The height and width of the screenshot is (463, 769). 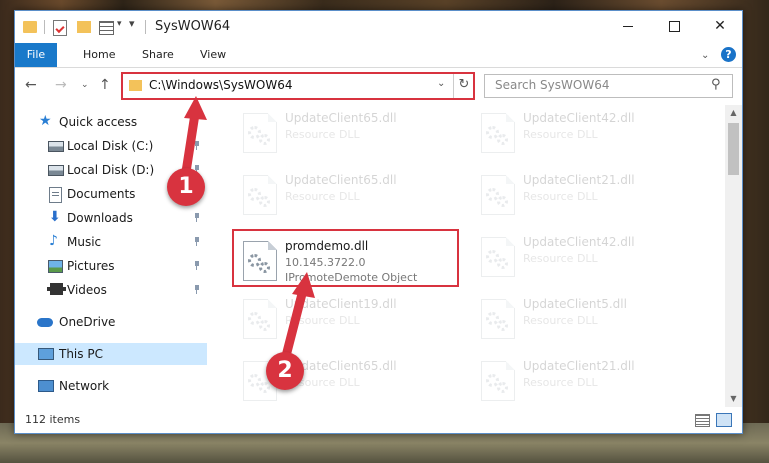 I want to click on back-button: ←, so click(x=31, y=85).